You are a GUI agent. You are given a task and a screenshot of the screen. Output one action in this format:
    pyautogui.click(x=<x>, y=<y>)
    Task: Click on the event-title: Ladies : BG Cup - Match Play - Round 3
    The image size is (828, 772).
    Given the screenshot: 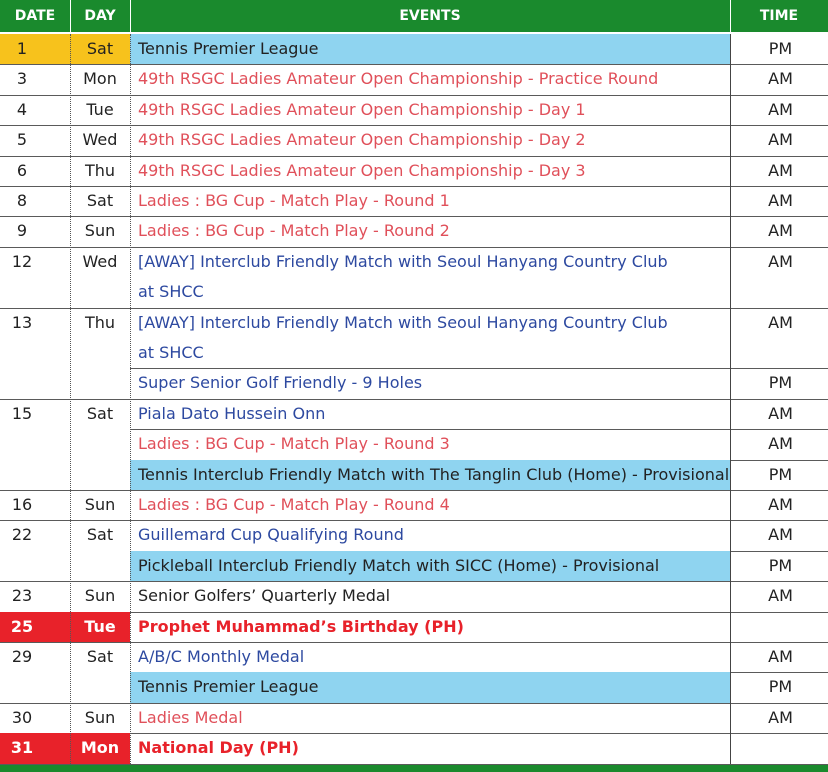 What is the action you would take?
    pyautogui.click(x=294, y=444)
    